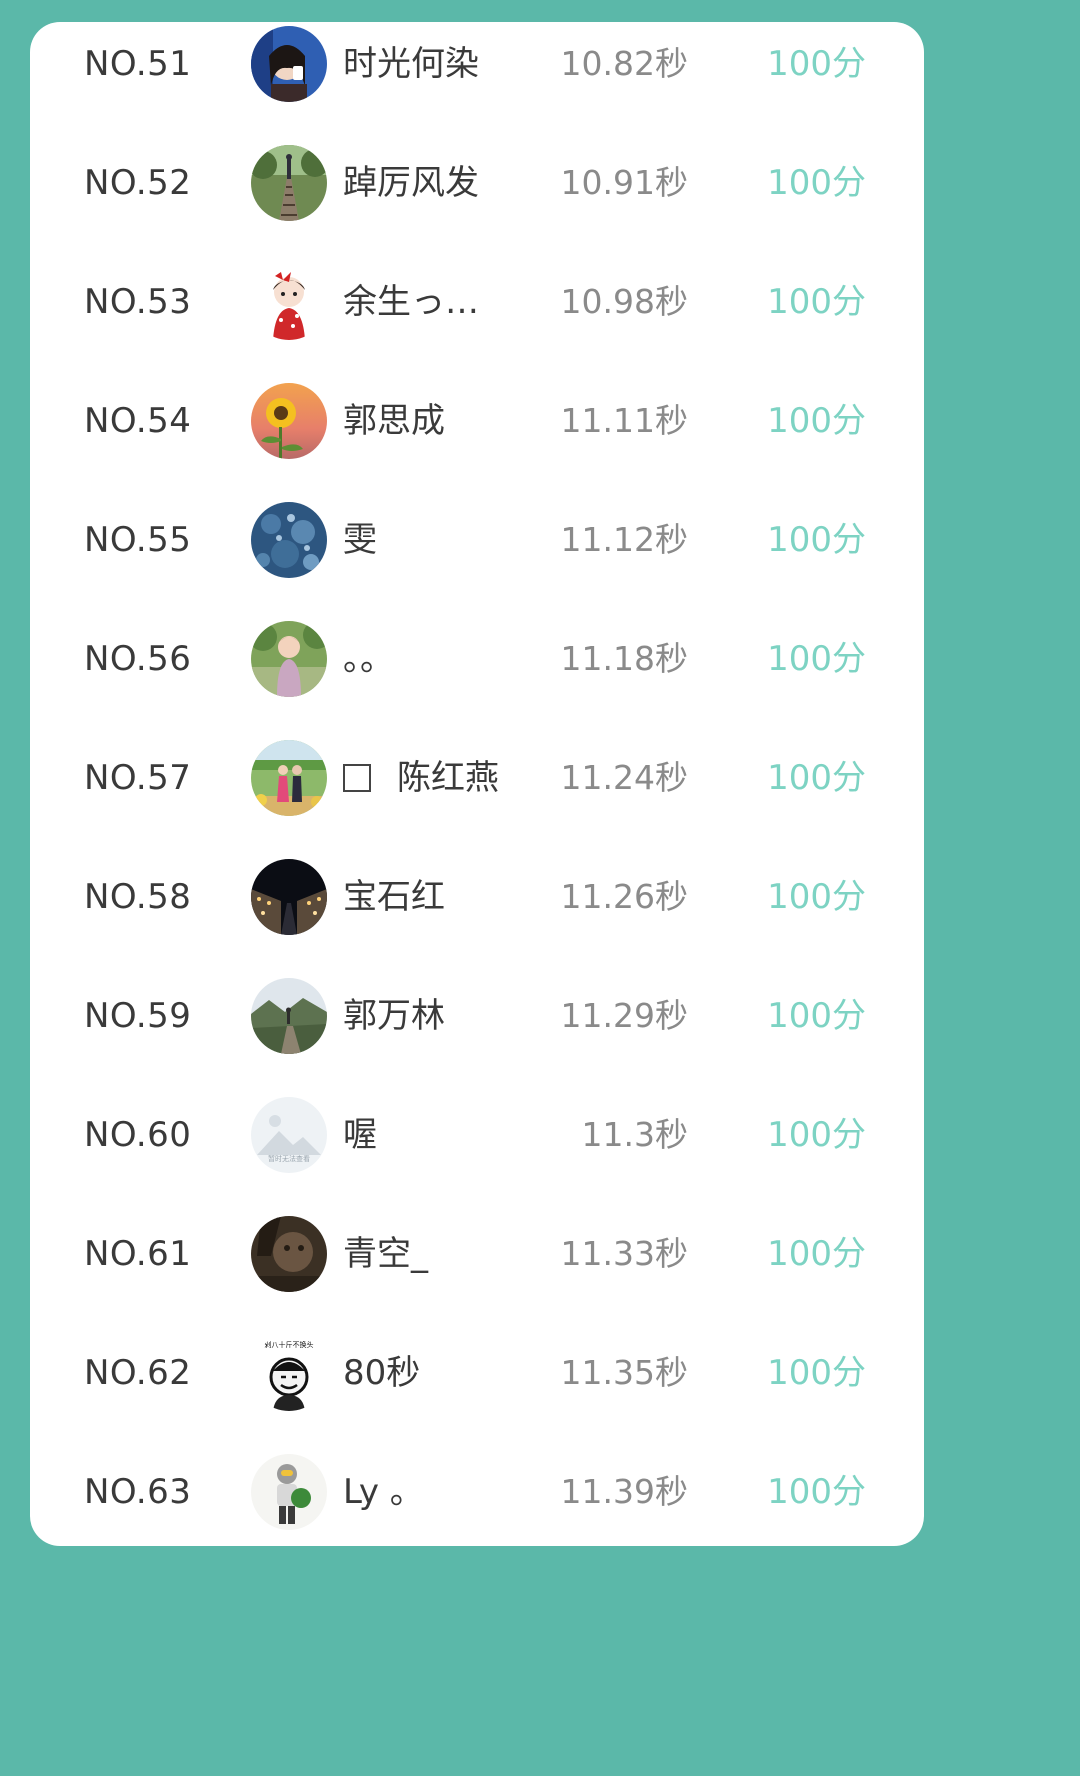 This screenshot has width=1080, height=1776. I want to click on leaderboard-row: NO.57 陈红燕 11.24秒 100分, so click(477, 795).